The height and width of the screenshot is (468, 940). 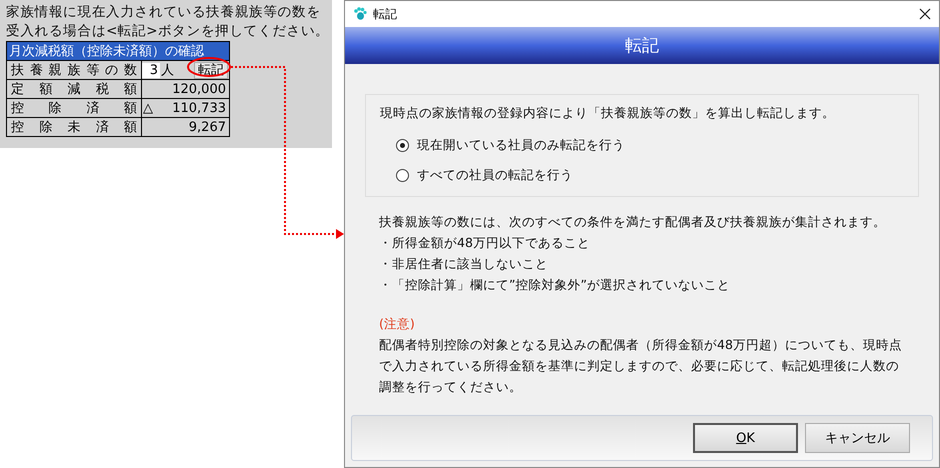 What do you see at coordinates (74, 70) in the screenshot?
I see `row-label: 扶養親族等の数` at bounding box center [74, 70].